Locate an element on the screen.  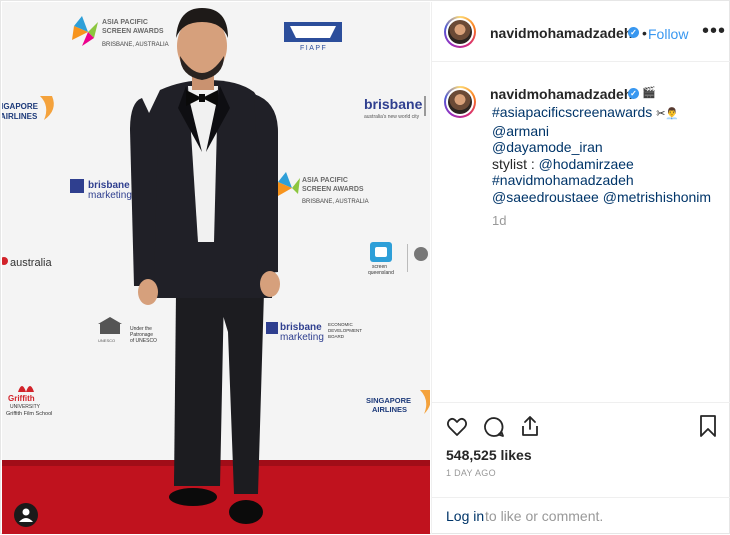
griffith-line2: UNIVERSITY is located at coordinates (25, 407).